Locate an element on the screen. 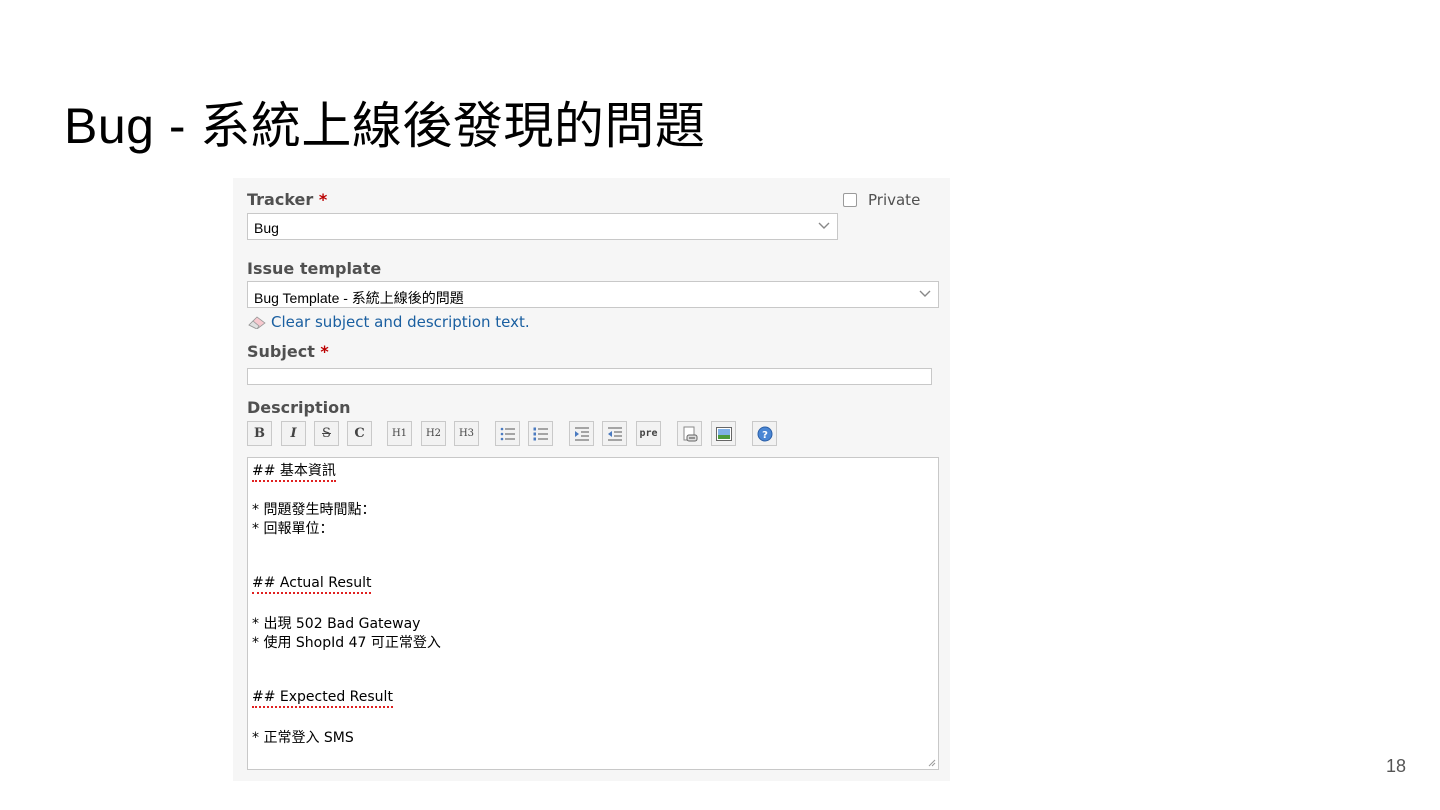 This screenshot has height=810, width=1440. description-line: ## 基本資訊 is located at coordinates (294, 471).